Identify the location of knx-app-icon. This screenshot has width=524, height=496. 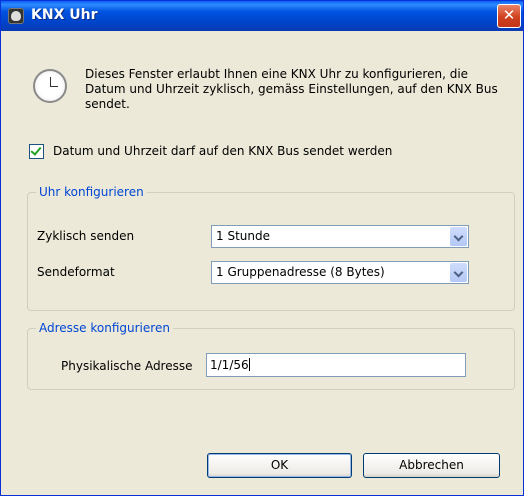
(16, 16).